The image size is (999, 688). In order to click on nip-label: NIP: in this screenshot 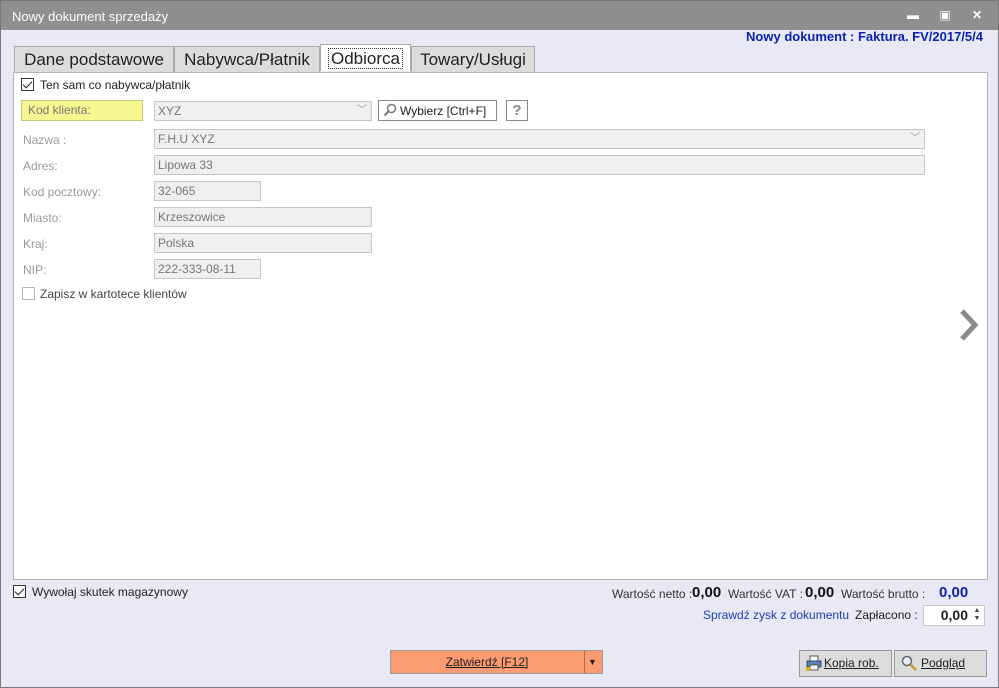, I will do `click(35, 270)`.